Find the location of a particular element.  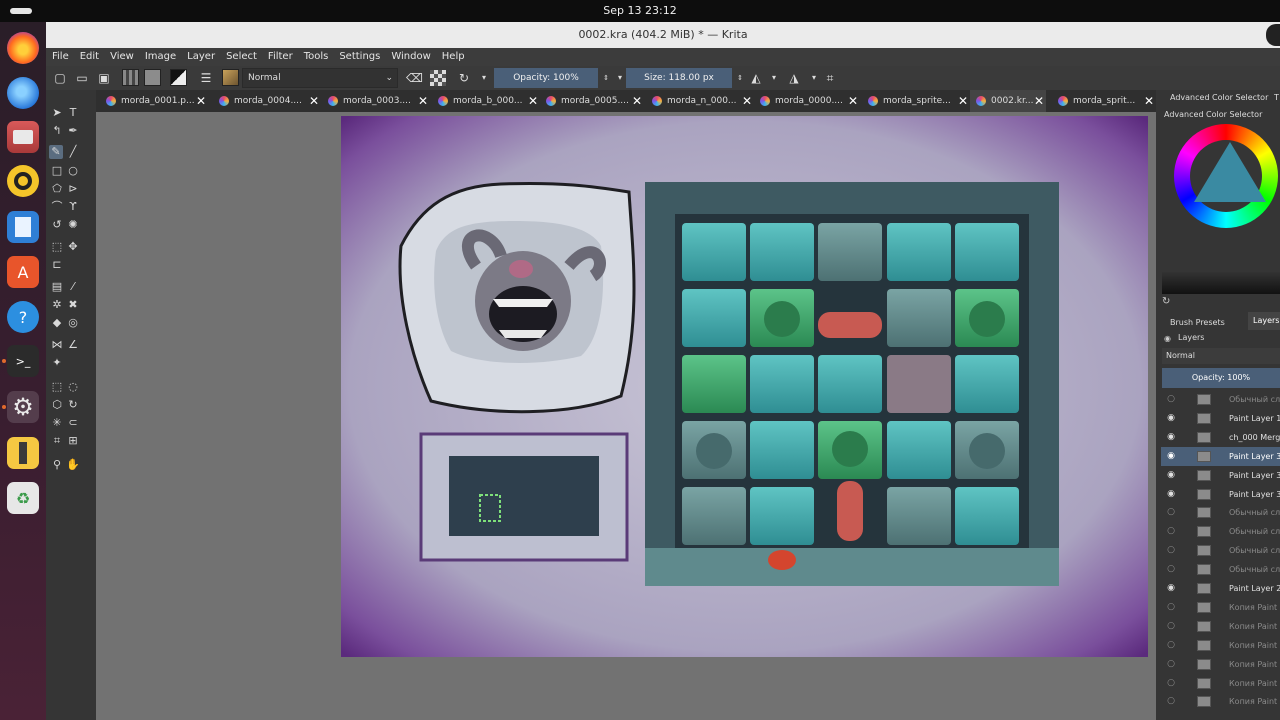

terminal-icon: >_ is located at coordinates (23, 361).